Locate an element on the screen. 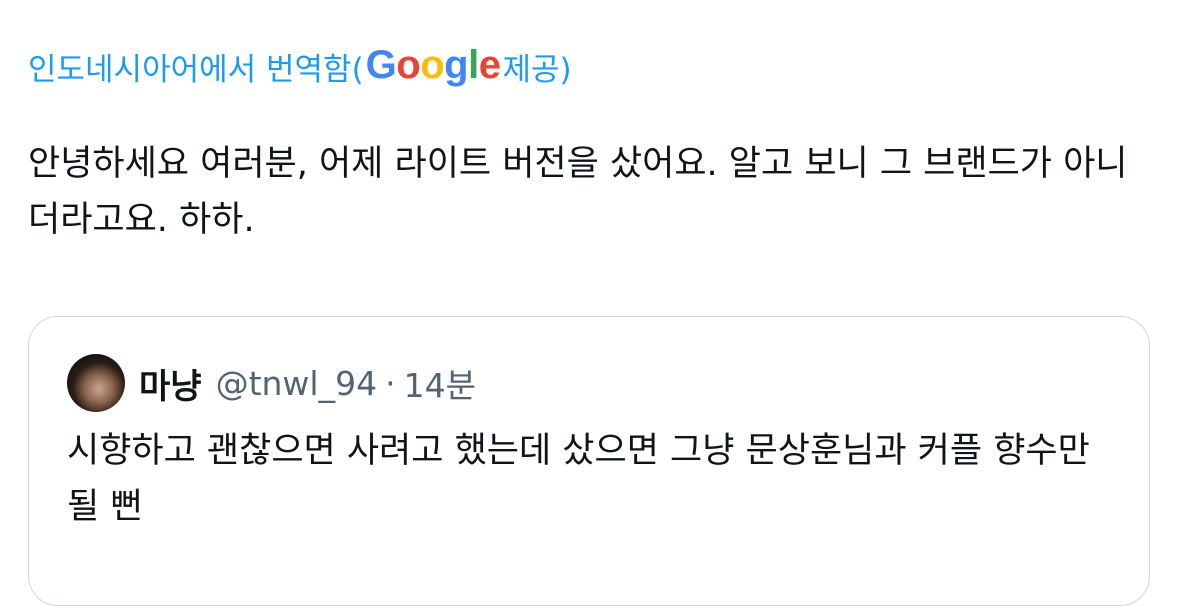  translated-from-label: 인도네시아어에서 번역함( Google 제공) is located at coordinates (300, 66).